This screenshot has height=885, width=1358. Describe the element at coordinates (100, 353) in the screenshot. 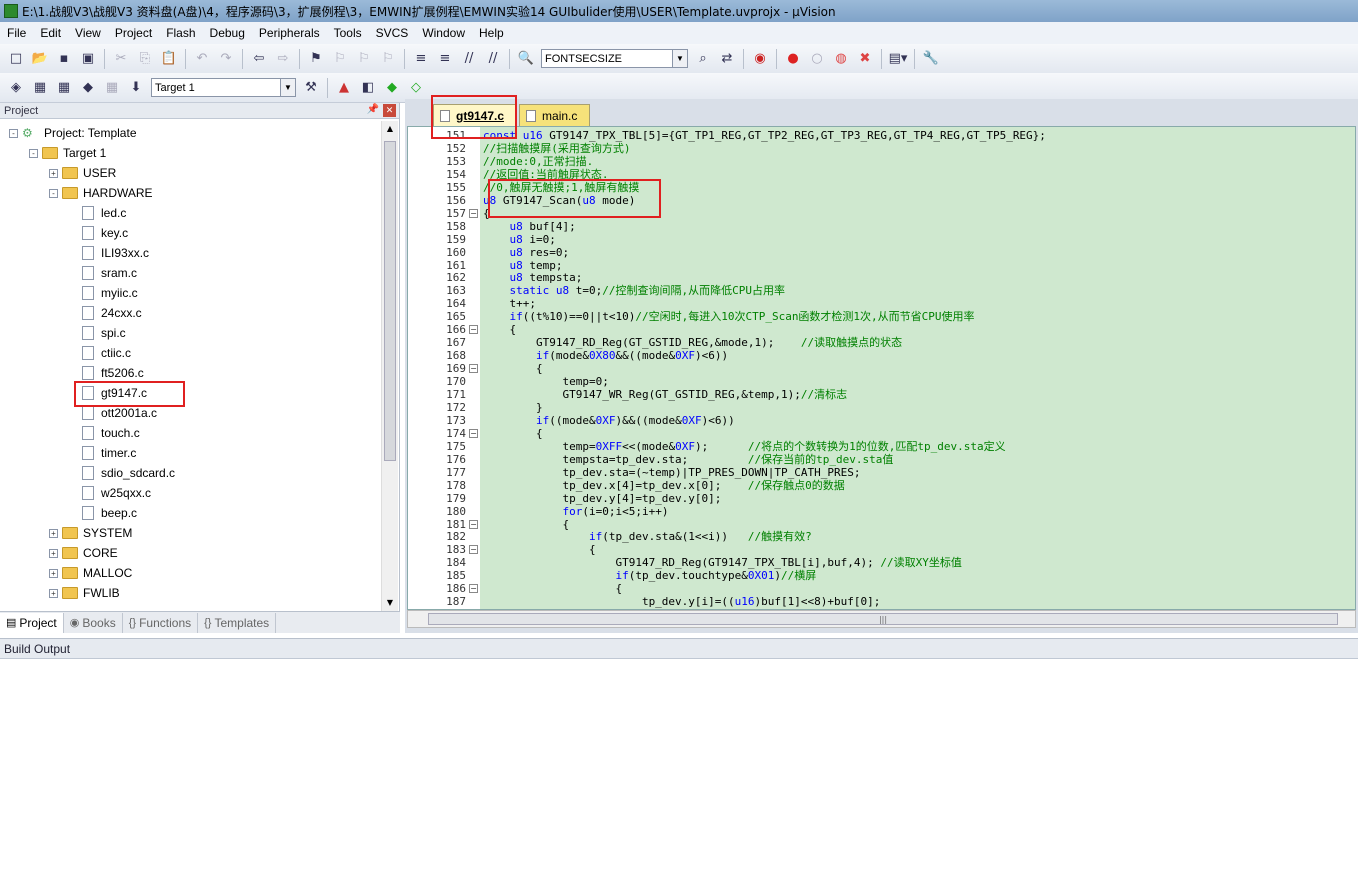

I see `tree-file-ctiic-c: ctiic.c` at that location.